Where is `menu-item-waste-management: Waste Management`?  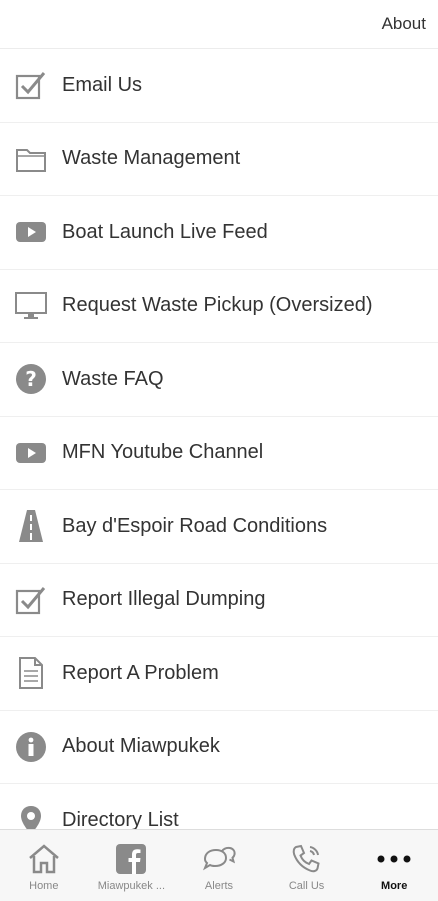 menu-item-waste-management: Waste Management is located at coordinates (219, 159).